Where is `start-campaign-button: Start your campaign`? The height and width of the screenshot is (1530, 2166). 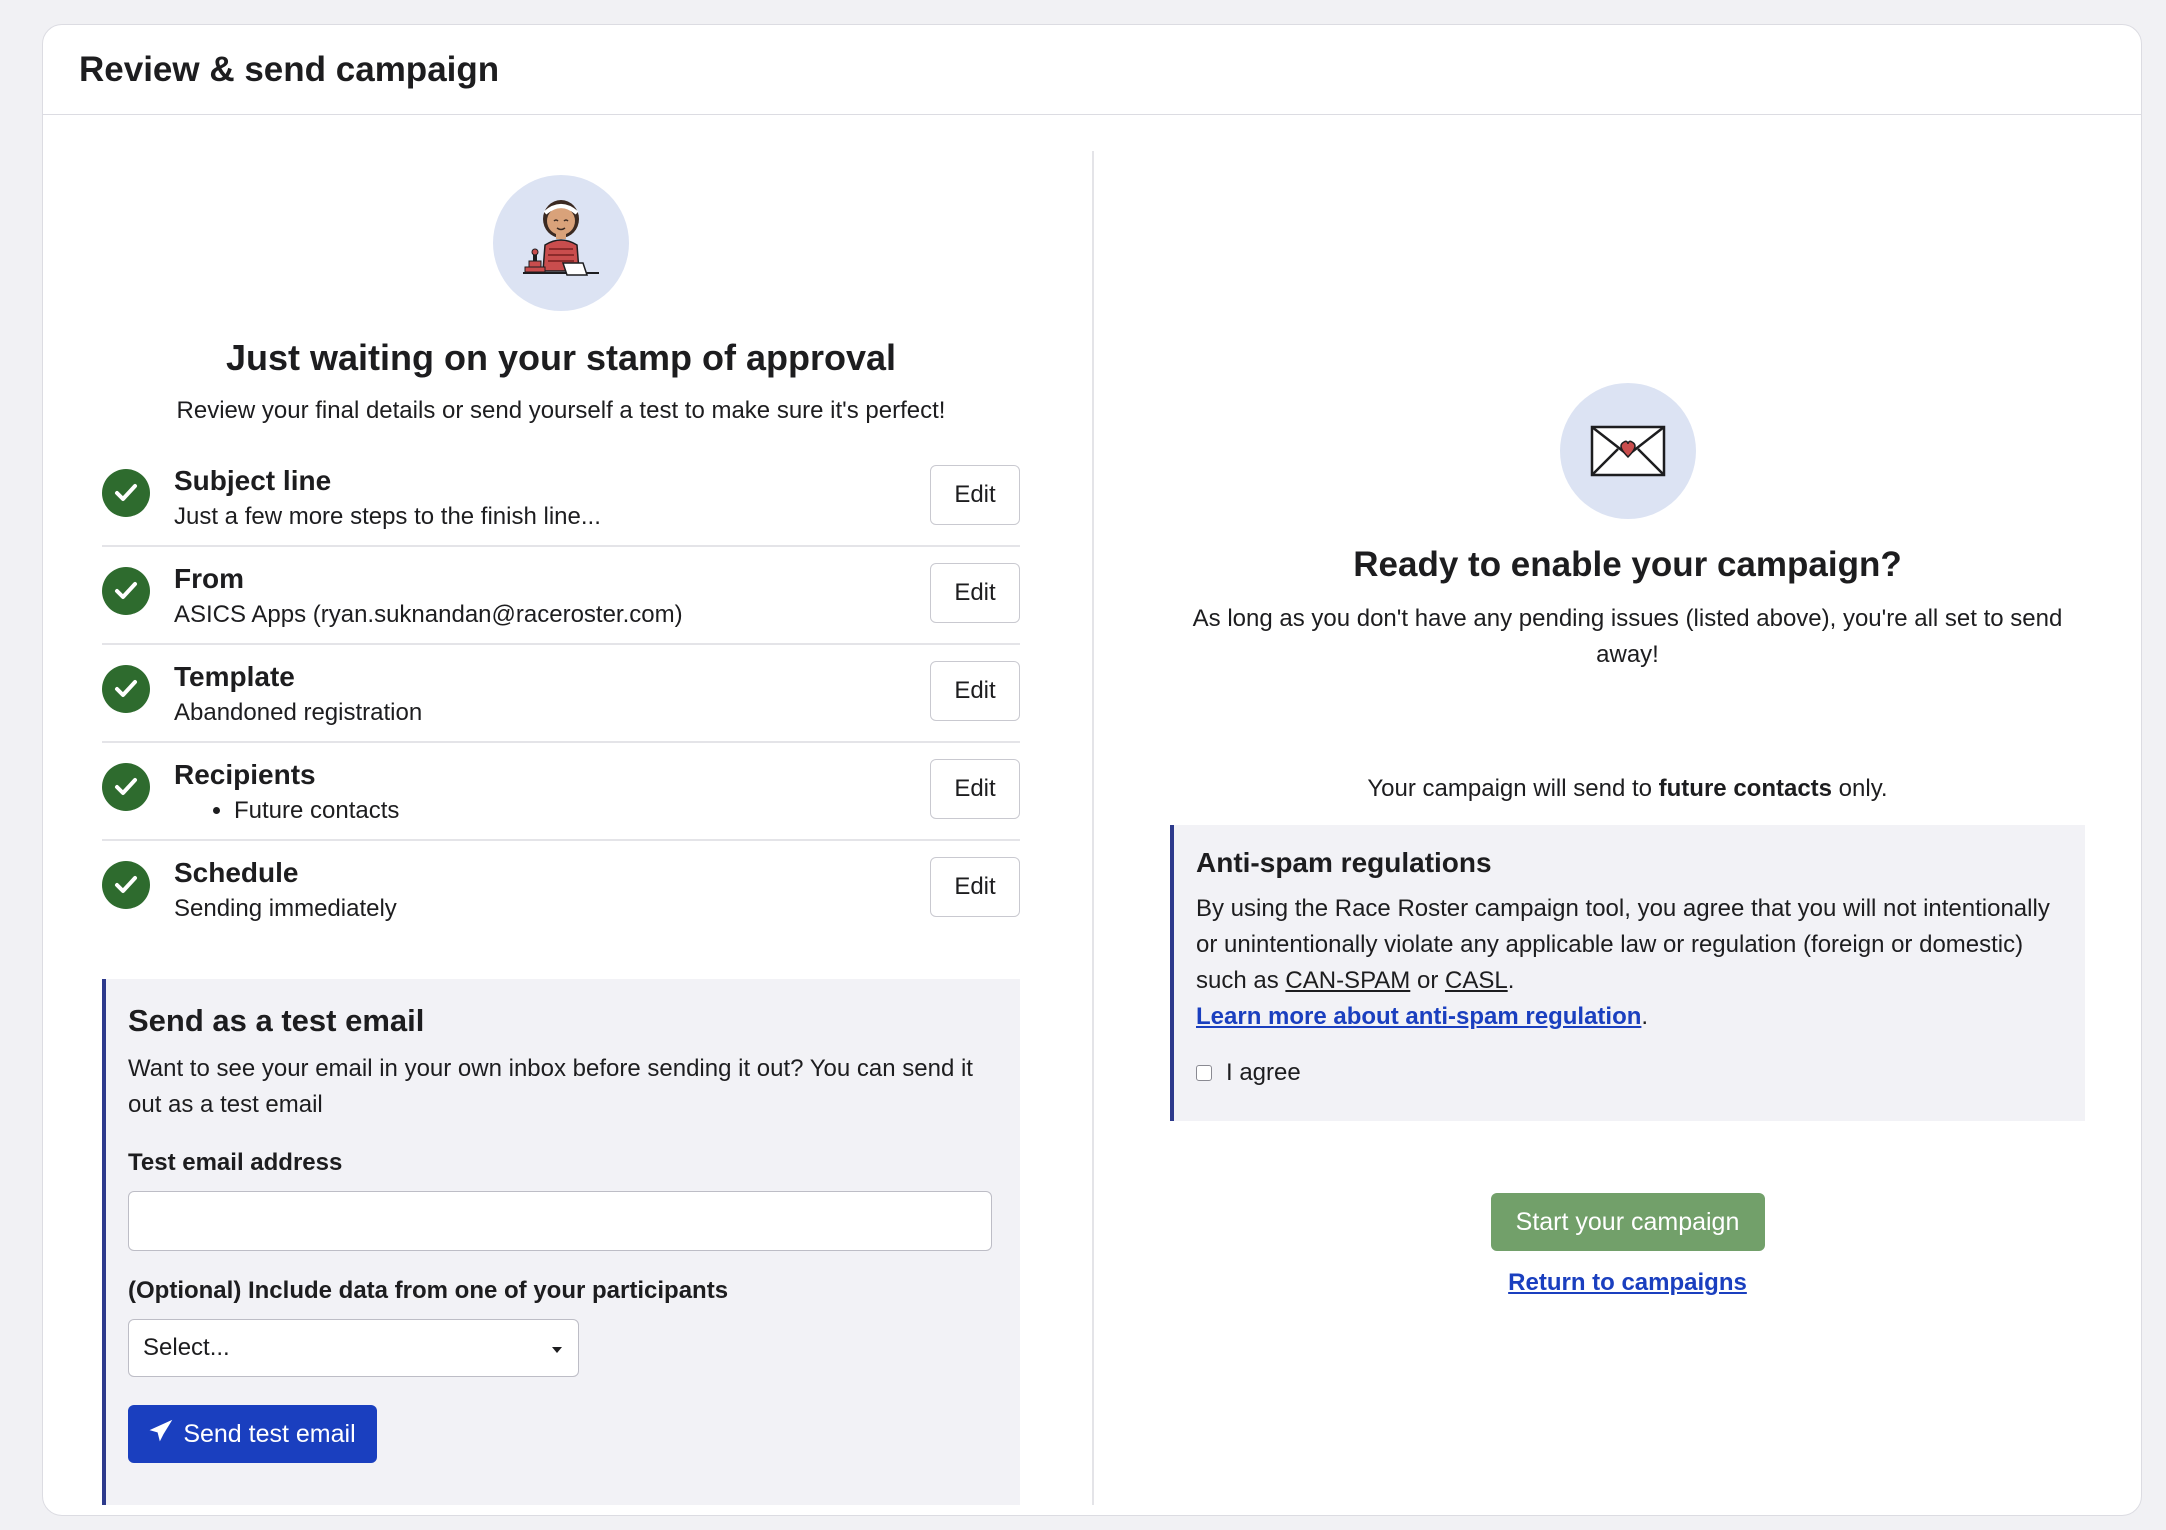
start-campaign-button: Start your campaign is located at coordinates (1627, 1222).